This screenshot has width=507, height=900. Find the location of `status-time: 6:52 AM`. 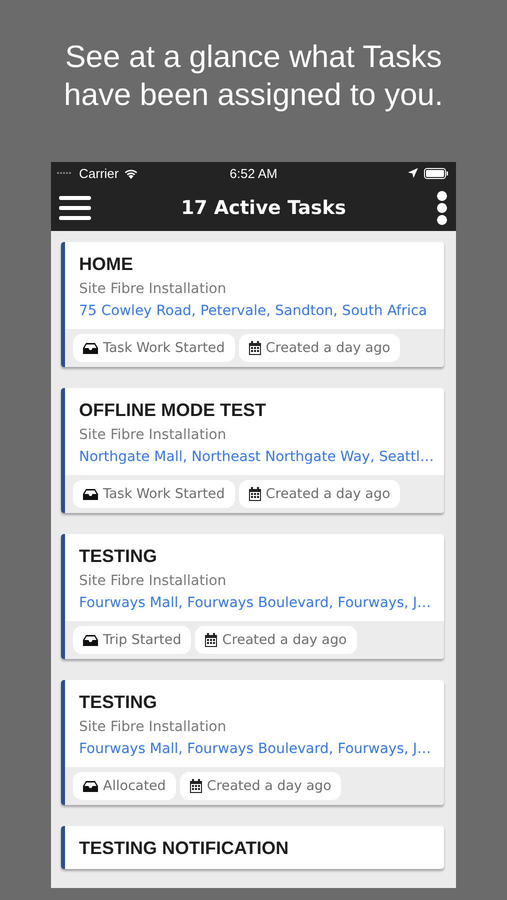

status-time: 6:52 AM is located at coordinates (254, 173).